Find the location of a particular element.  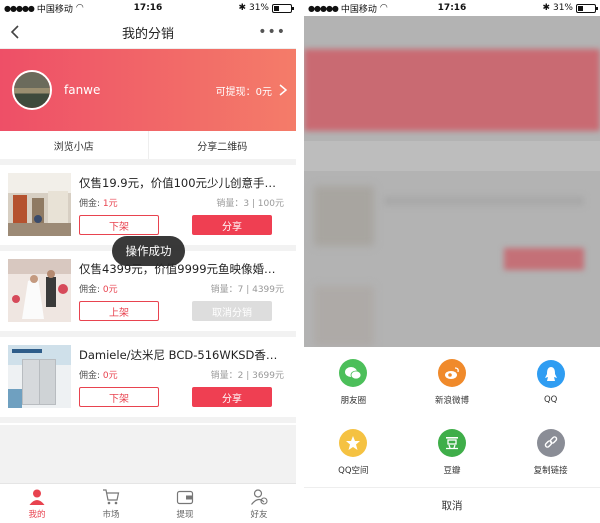

tab-label: 提现 is located at coordinates (185, 514).